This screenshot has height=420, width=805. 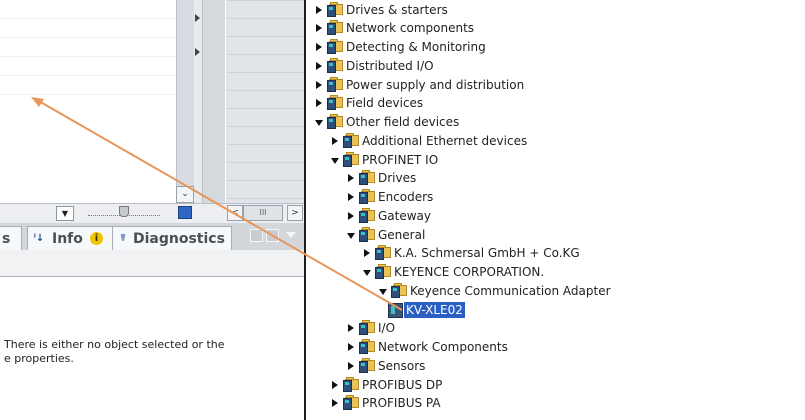 I want to click on tree-item: I/O, so click(x=571, y=328).